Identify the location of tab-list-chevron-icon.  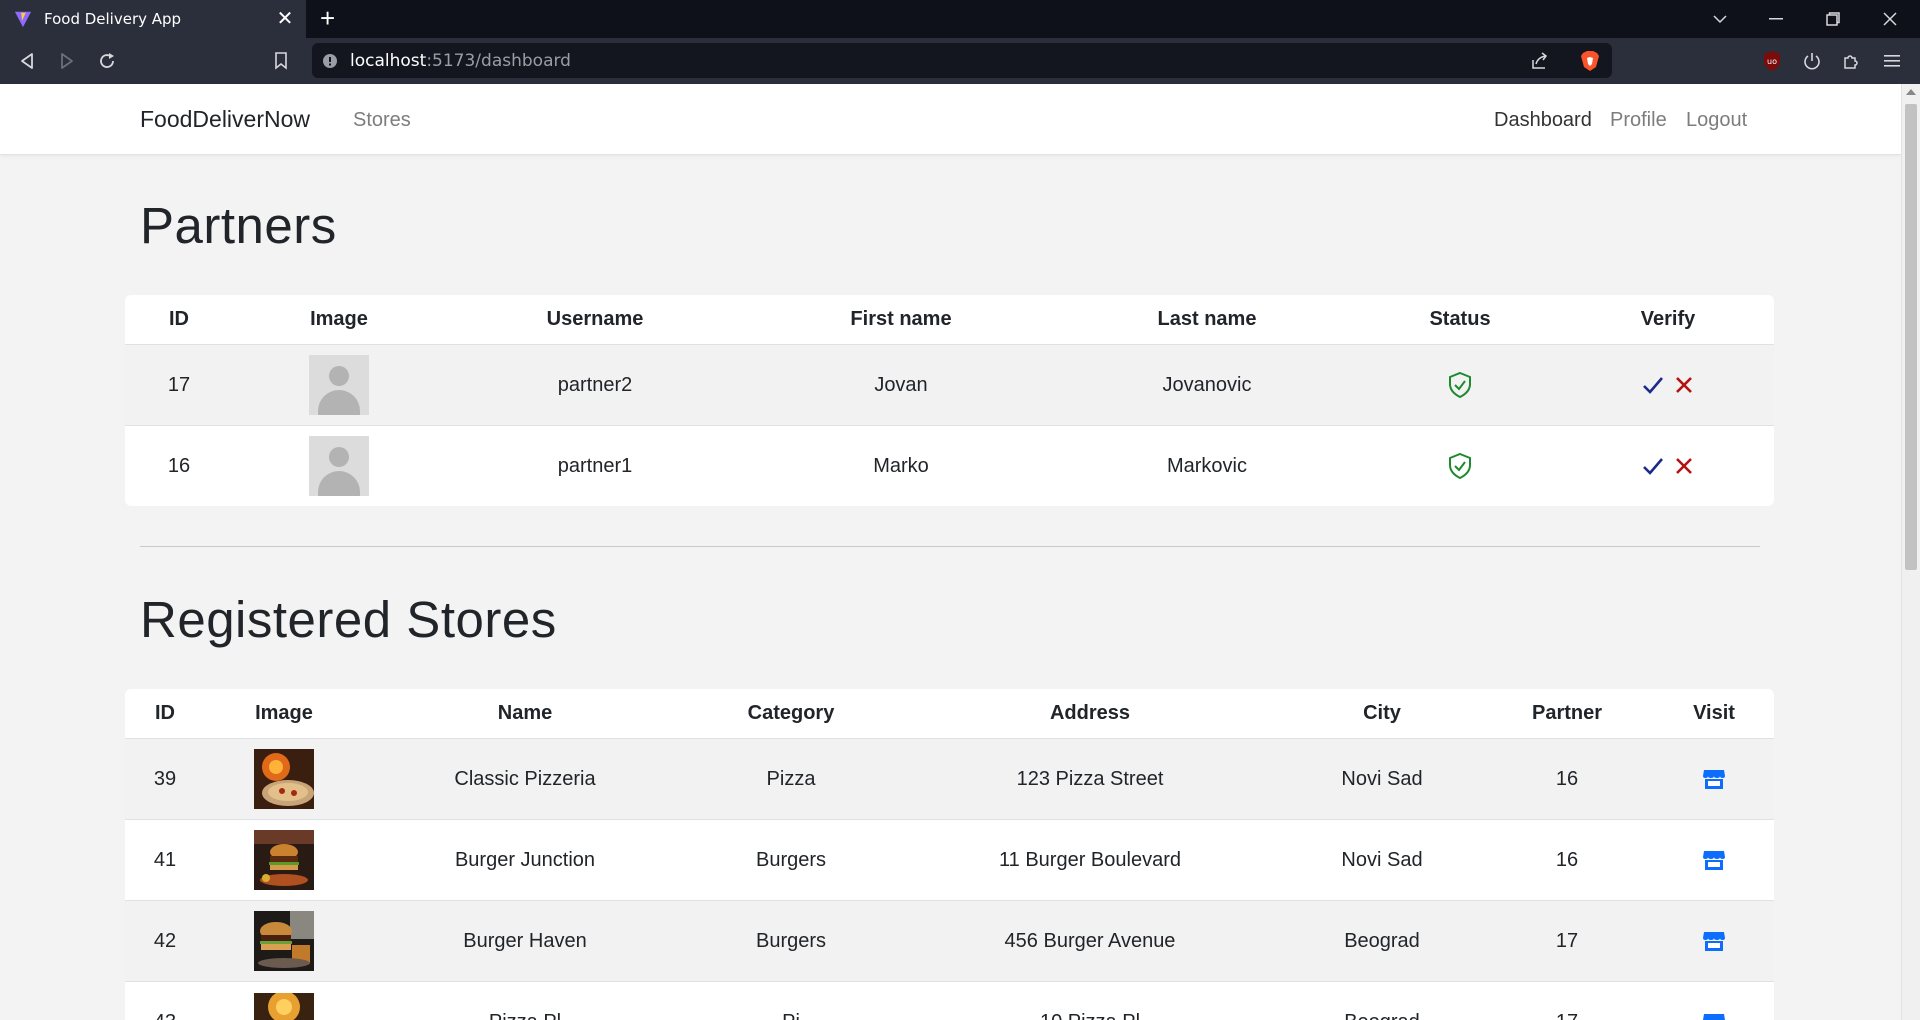
(1720, 19).